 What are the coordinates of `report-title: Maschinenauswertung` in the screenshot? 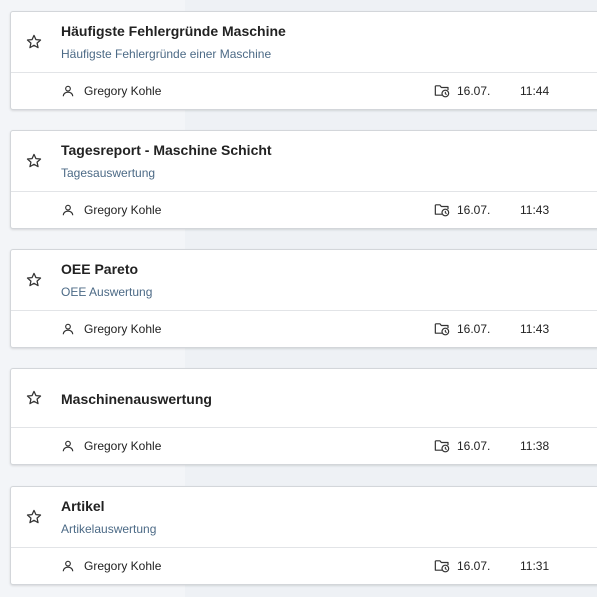 It's located at (136, 399).